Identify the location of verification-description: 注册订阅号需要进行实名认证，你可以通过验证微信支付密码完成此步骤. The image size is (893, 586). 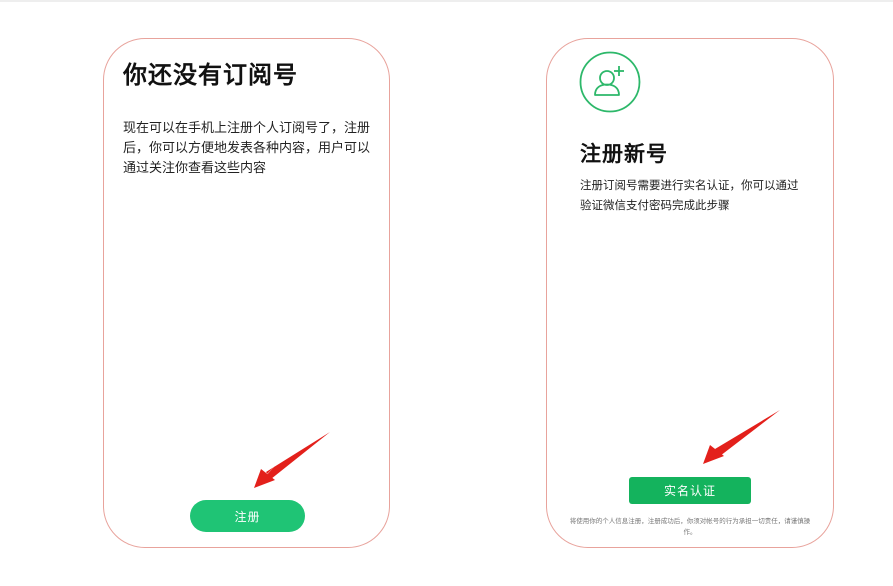
(689, 195).